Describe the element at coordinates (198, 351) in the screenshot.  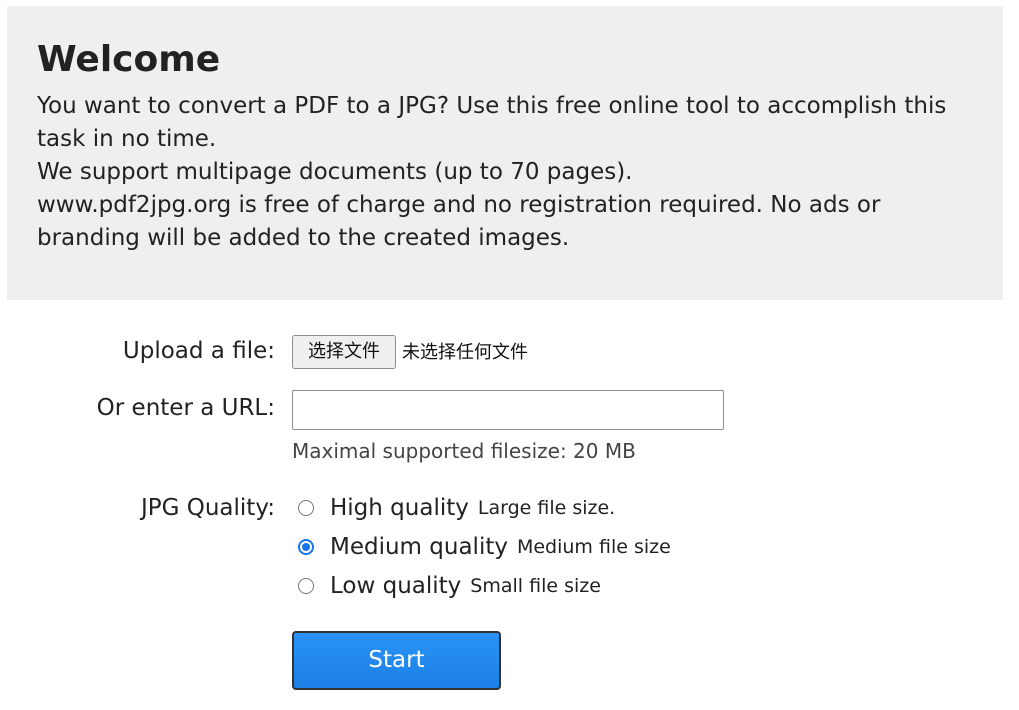
I see `upload-label: Upload a file:` at that location.